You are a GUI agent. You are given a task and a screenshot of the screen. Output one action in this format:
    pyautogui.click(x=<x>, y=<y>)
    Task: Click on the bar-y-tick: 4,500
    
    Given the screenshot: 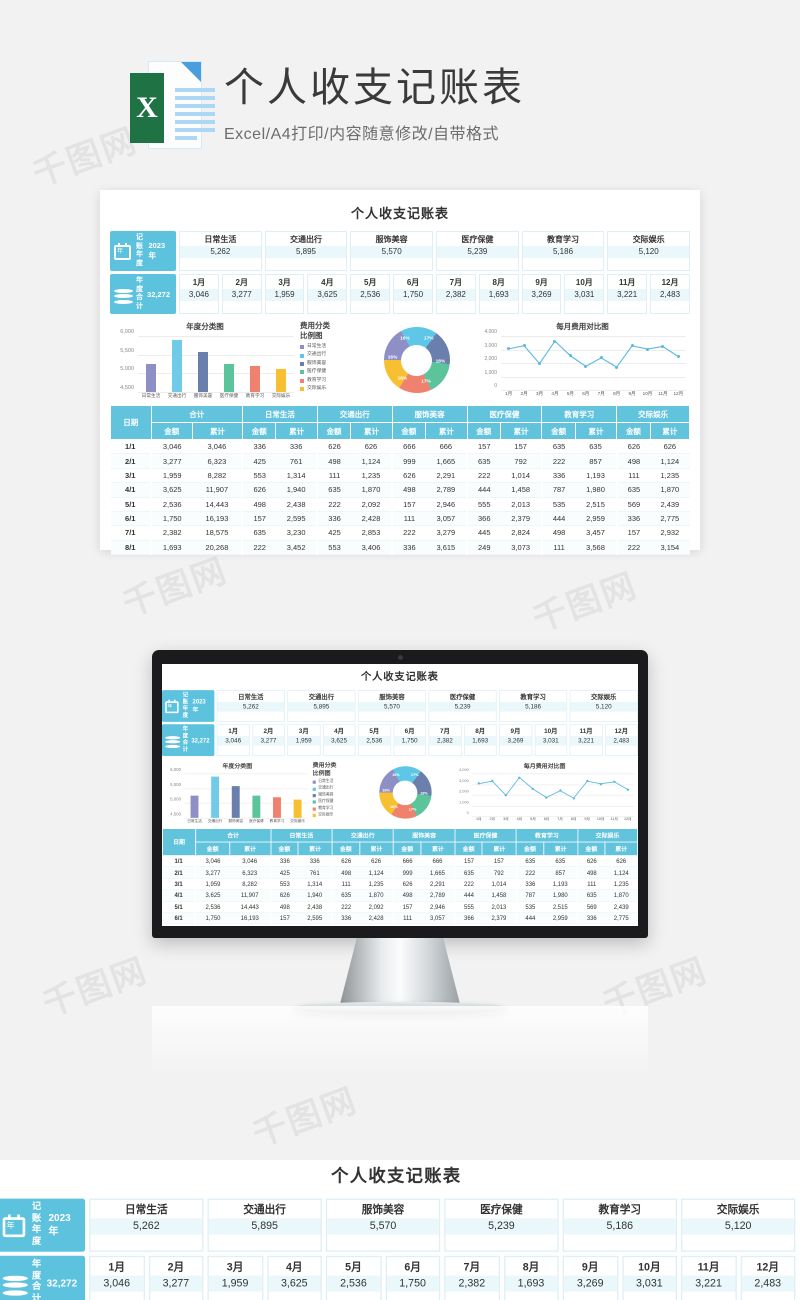 What is the action you would take?
    pyautogui.click(x=176, y=815)
    